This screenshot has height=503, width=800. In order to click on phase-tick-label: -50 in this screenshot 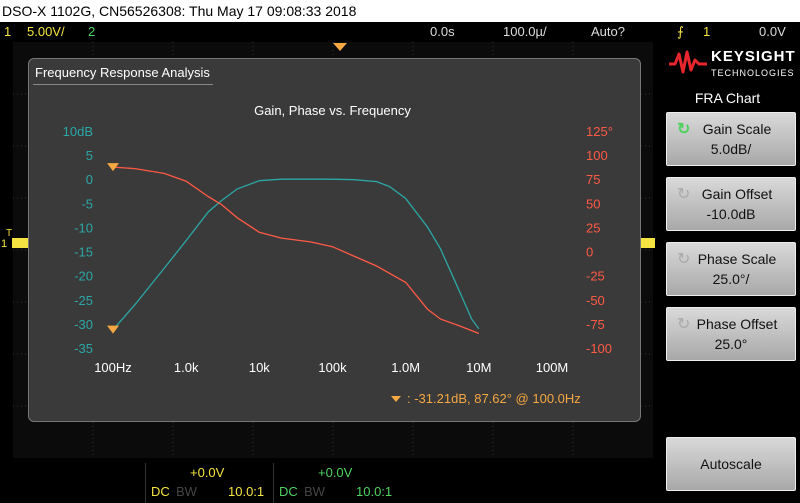, I will do `click(595, 300)`.